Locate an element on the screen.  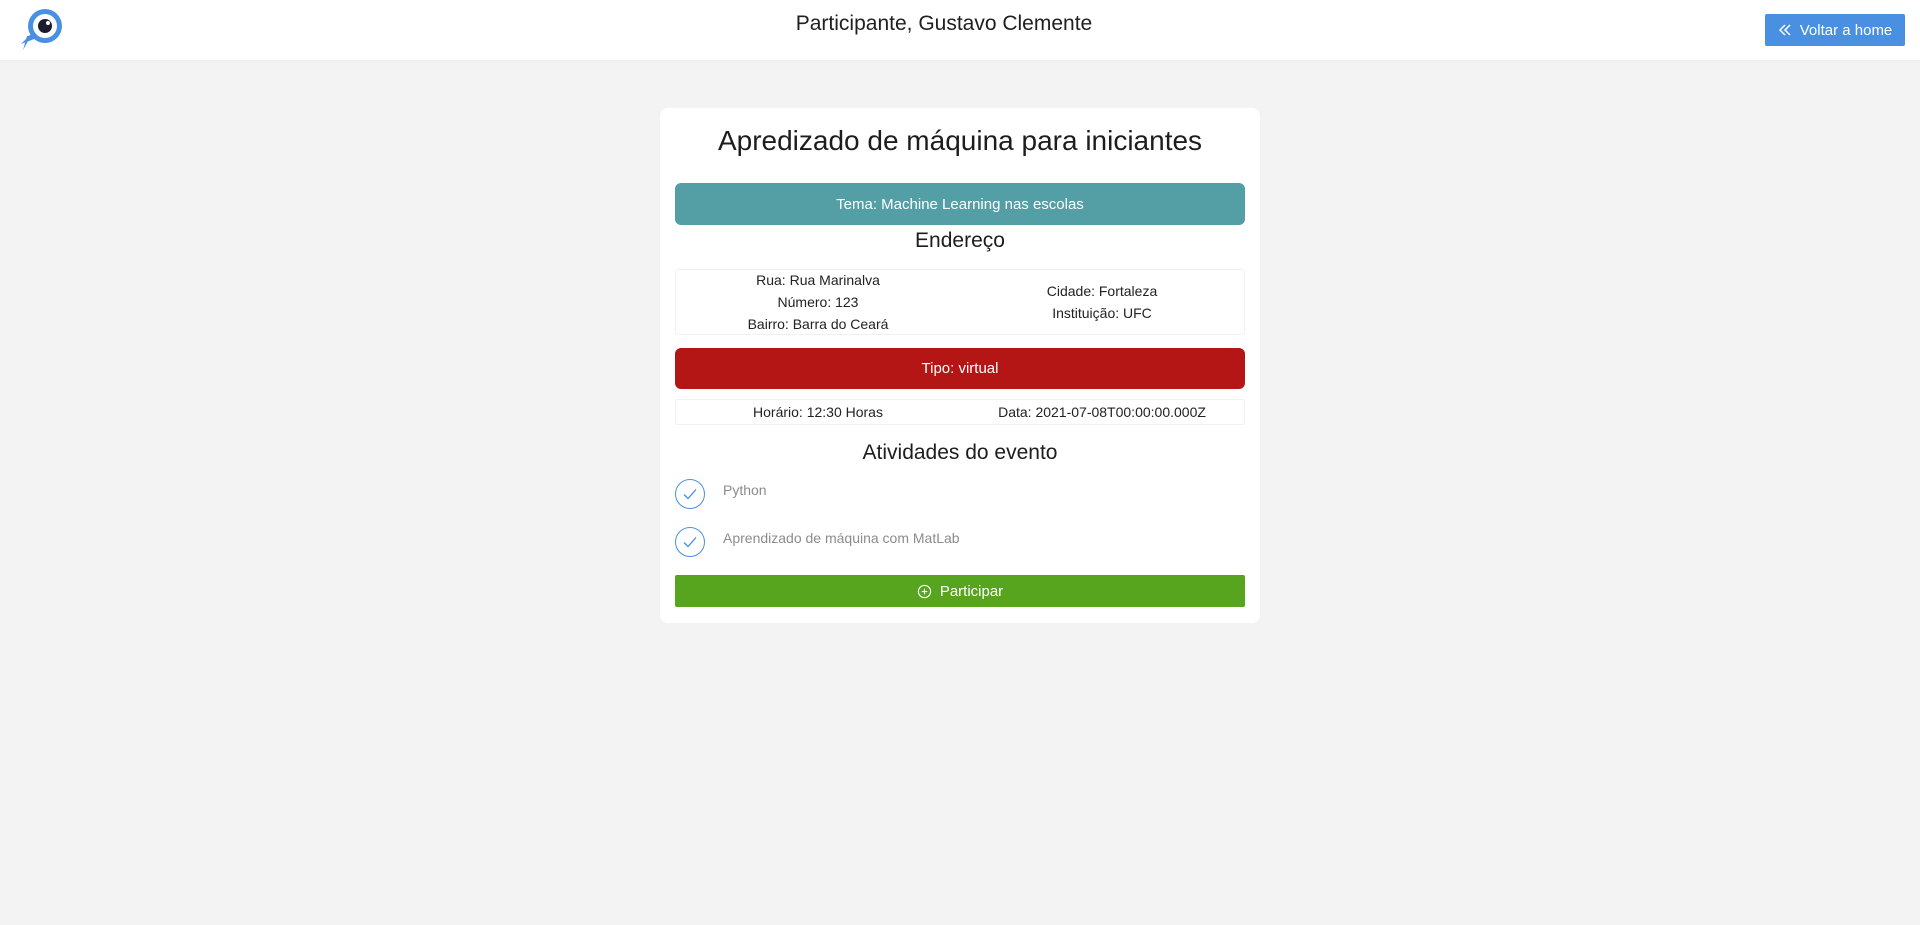
activities-heading: Atividades do evento is located at coordinates (960, 452).